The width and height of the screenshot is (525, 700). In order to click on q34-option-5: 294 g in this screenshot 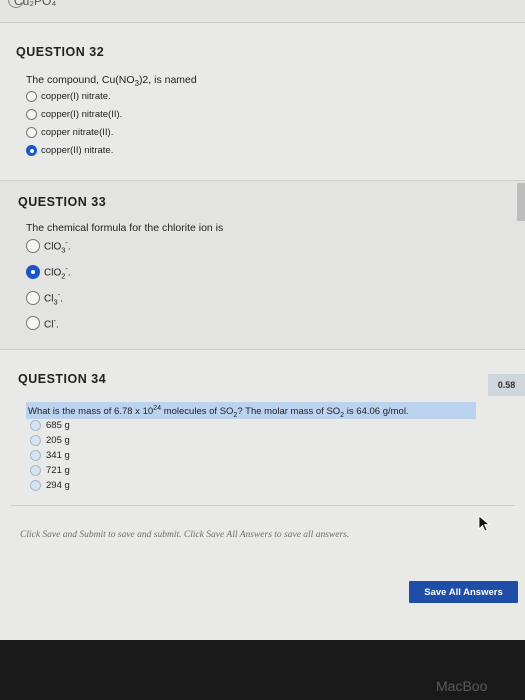, I will do `click(50, 485)`.